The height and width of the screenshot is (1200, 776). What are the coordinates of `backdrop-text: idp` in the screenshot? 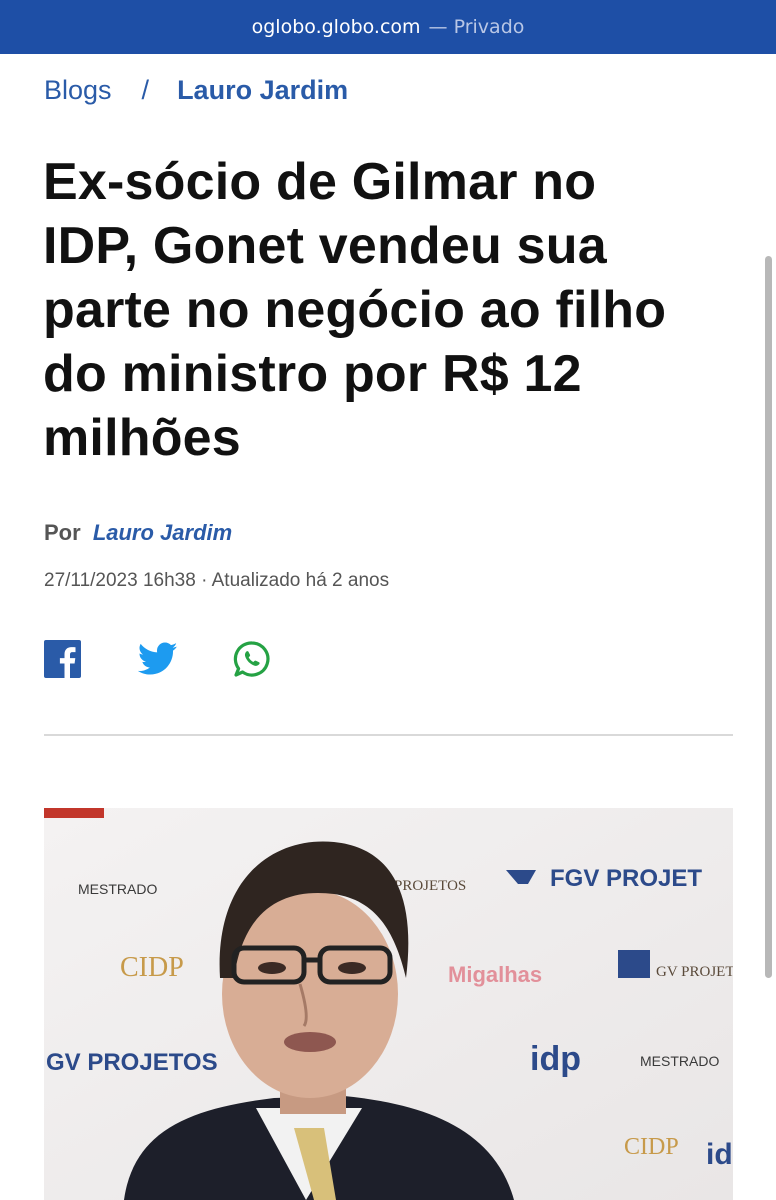 It's located at (555, 1059).